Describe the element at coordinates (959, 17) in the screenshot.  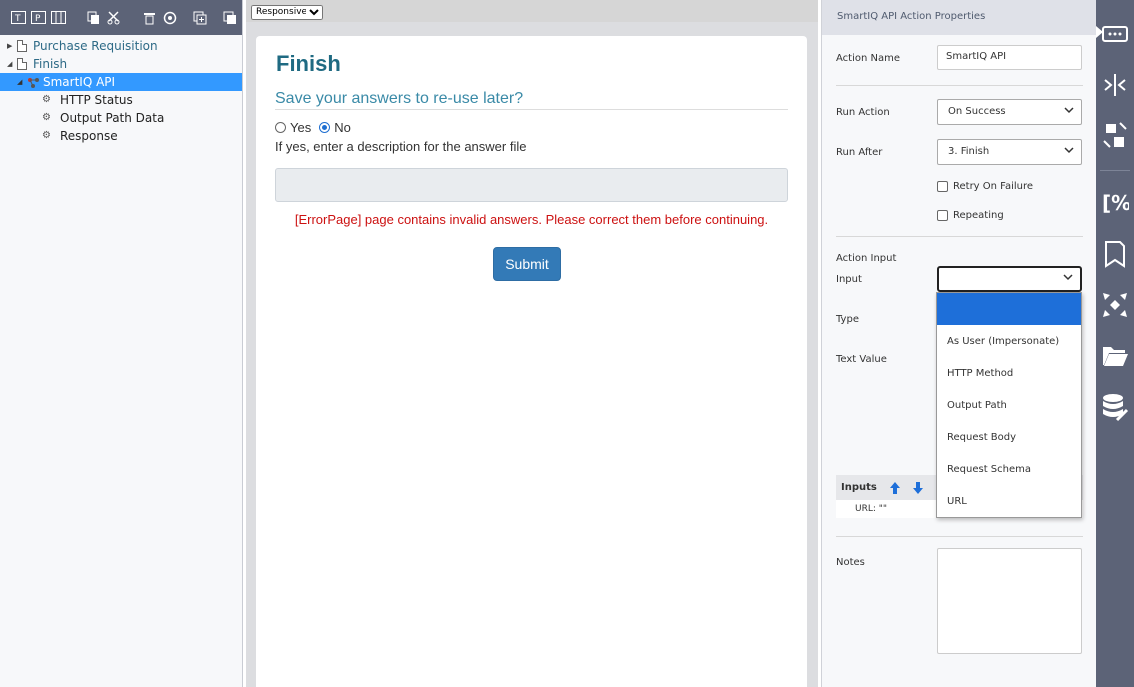
I see `properties-header: SmartIQ API Action Properties` at that location.